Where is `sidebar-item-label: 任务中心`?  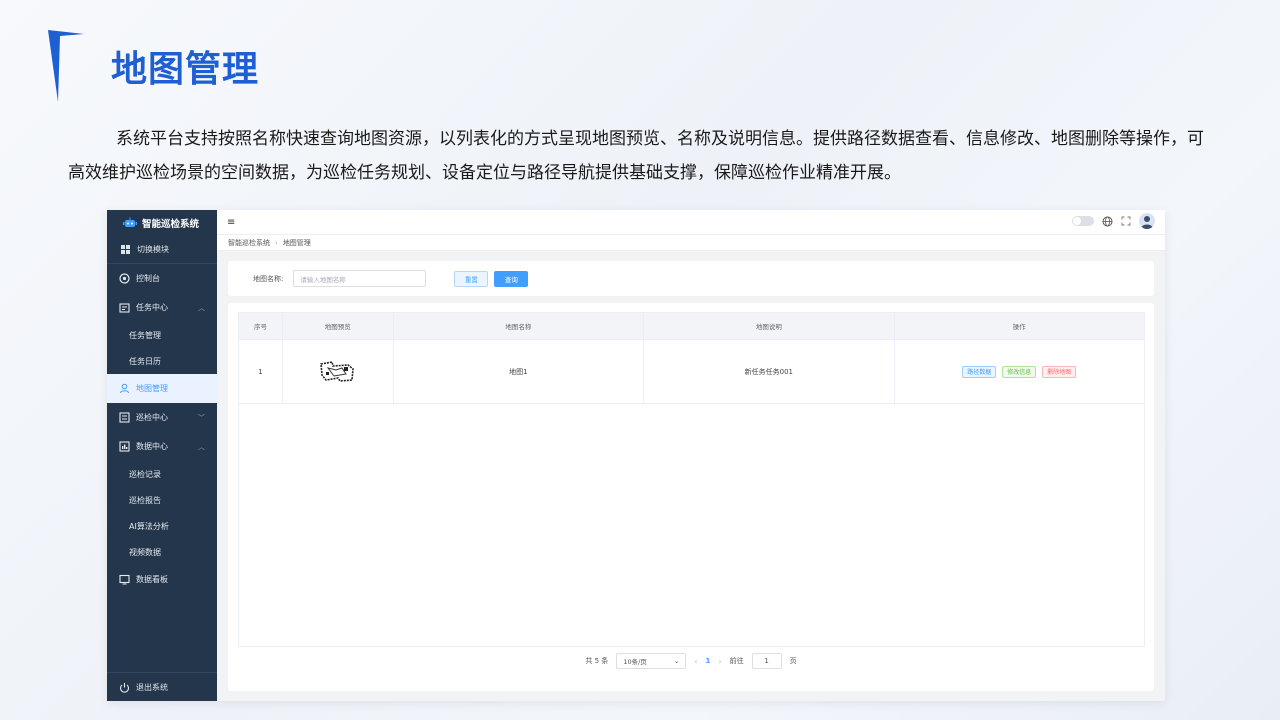 sidebar-item-label: 任务中心 is located at coordinates (152, 307).